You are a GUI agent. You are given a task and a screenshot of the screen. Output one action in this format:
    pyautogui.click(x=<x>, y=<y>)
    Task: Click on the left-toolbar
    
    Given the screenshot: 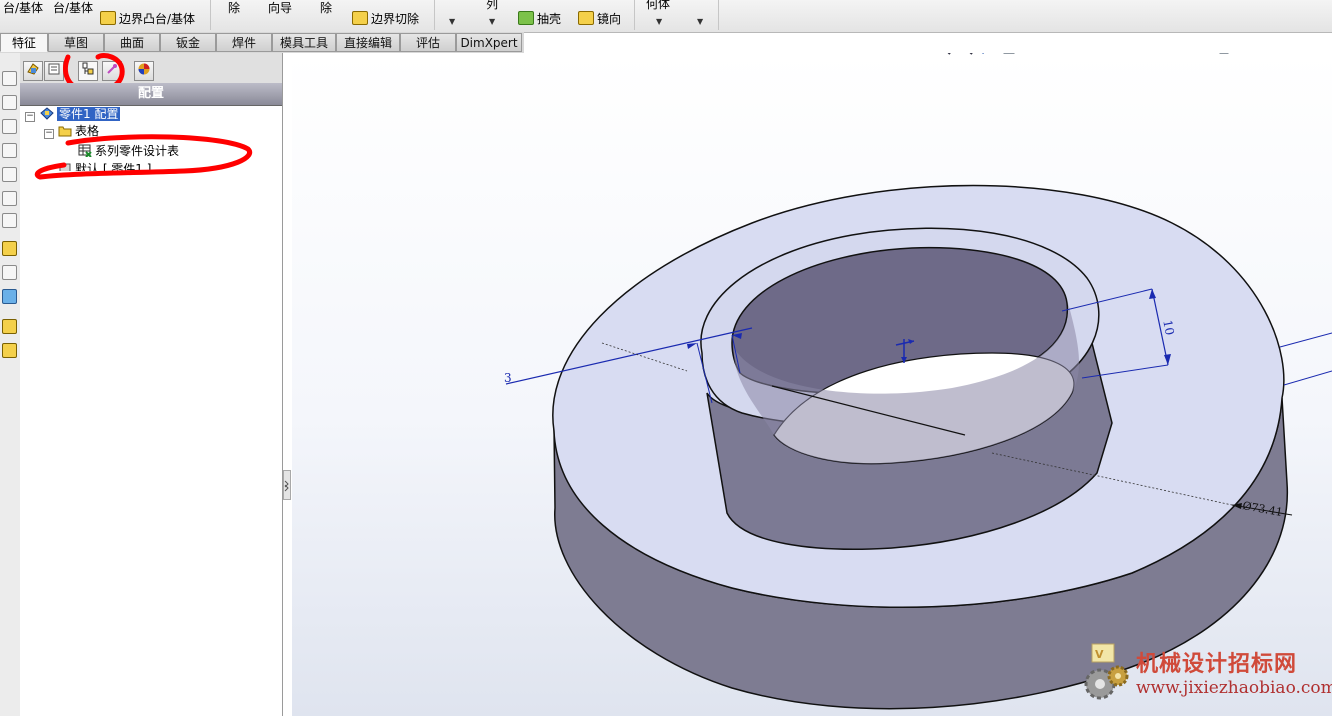 What is the action you would take?
    pyautogui.click(x=10, y=384)
    